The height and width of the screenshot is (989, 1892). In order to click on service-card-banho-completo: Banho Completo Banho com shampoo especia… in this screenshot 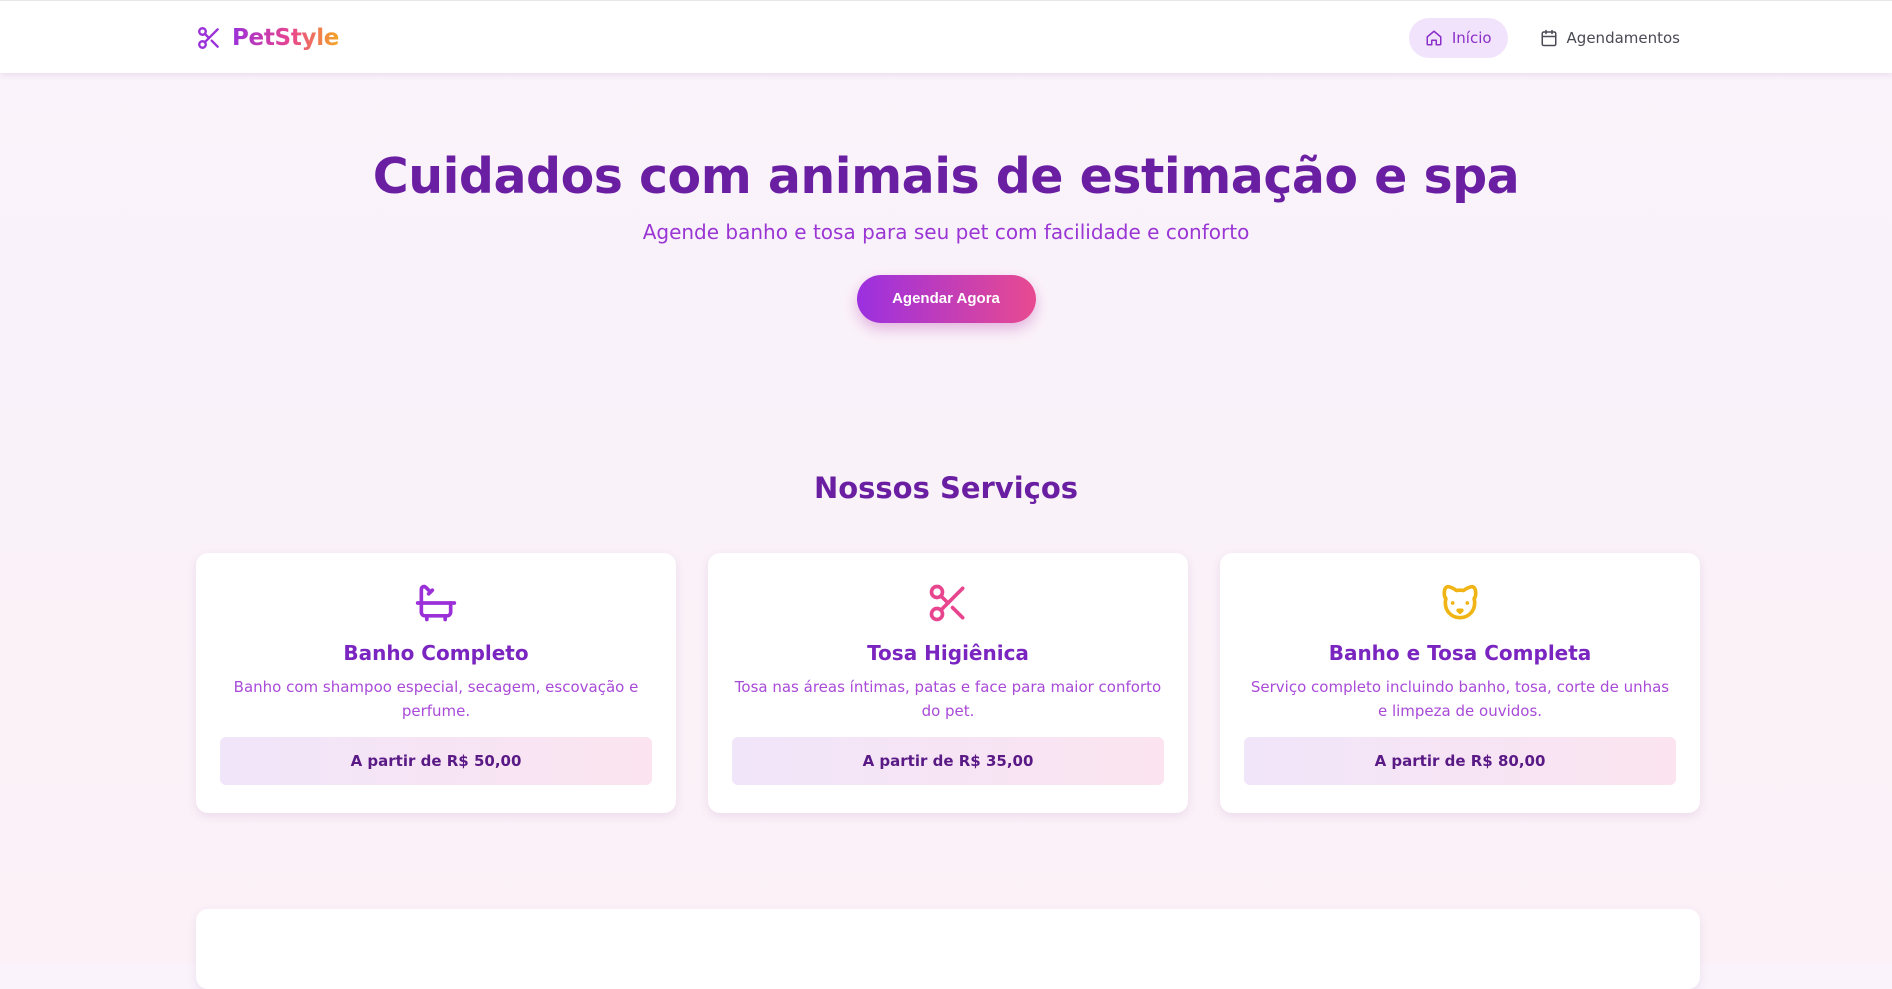, I will do `click(436, 683)`.